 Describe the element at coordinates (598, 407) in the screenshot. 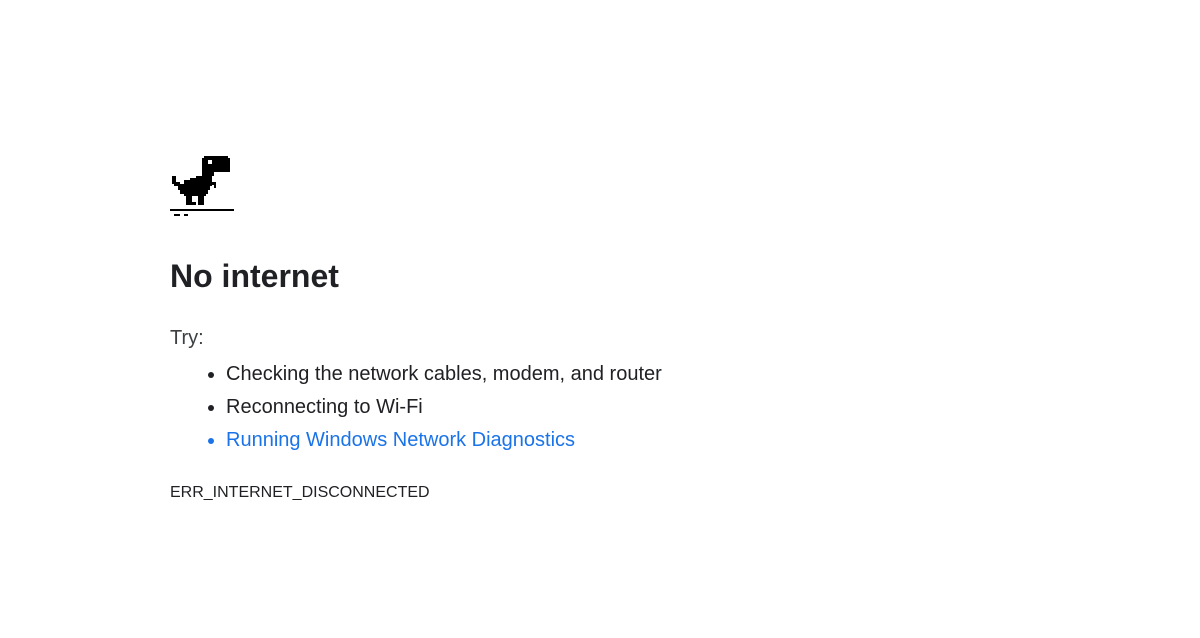

I see `suggestion-reconnect-wifi: Reconnecting to Wi-Fi` at that location.